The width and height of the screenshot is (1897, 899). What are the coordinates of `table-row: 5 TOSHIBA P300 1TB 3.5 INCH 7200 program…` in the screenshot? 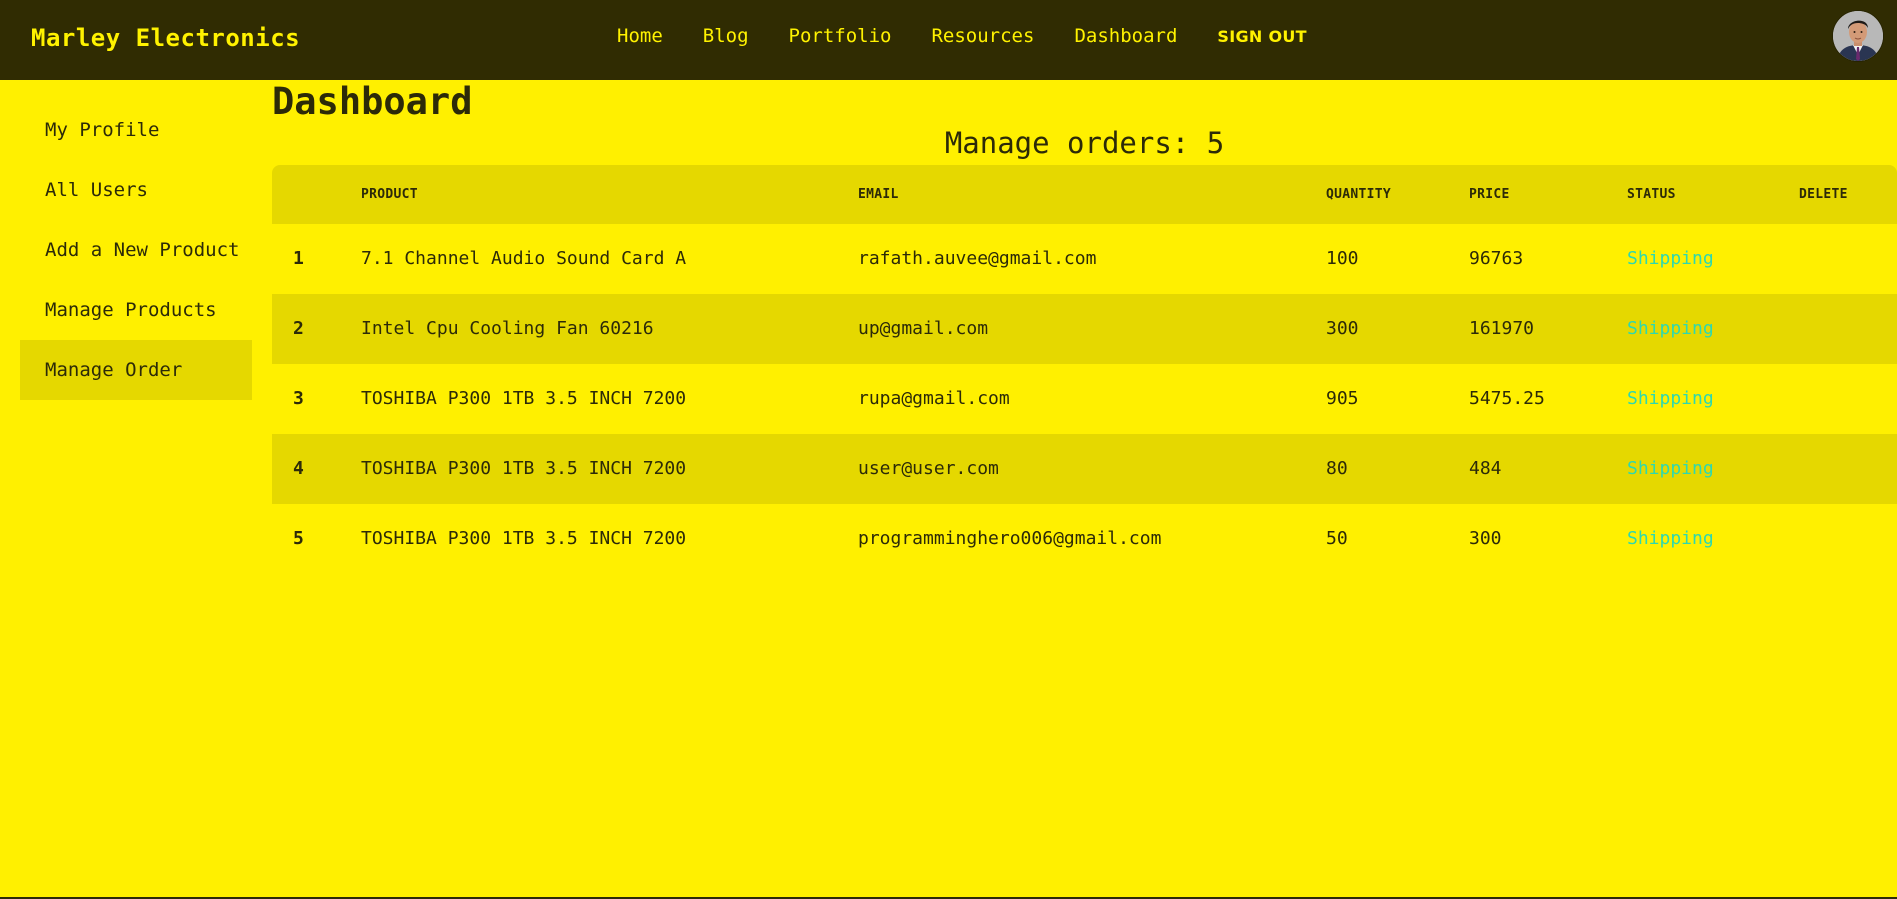 It's located at (1084, 539).